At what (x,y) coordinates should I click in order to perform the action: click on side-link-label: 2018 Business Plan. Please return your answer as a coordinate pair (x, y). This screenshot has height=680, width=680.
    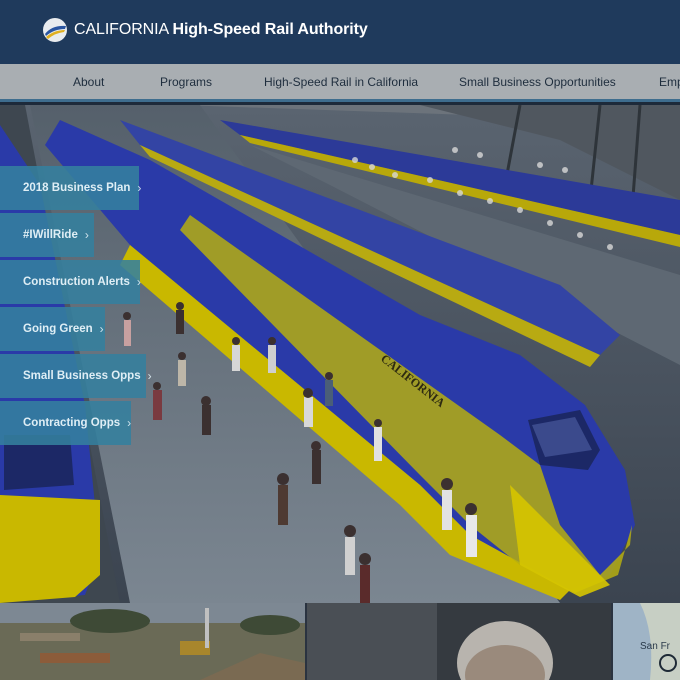
    Looking at the image, I should click on (77, 188).